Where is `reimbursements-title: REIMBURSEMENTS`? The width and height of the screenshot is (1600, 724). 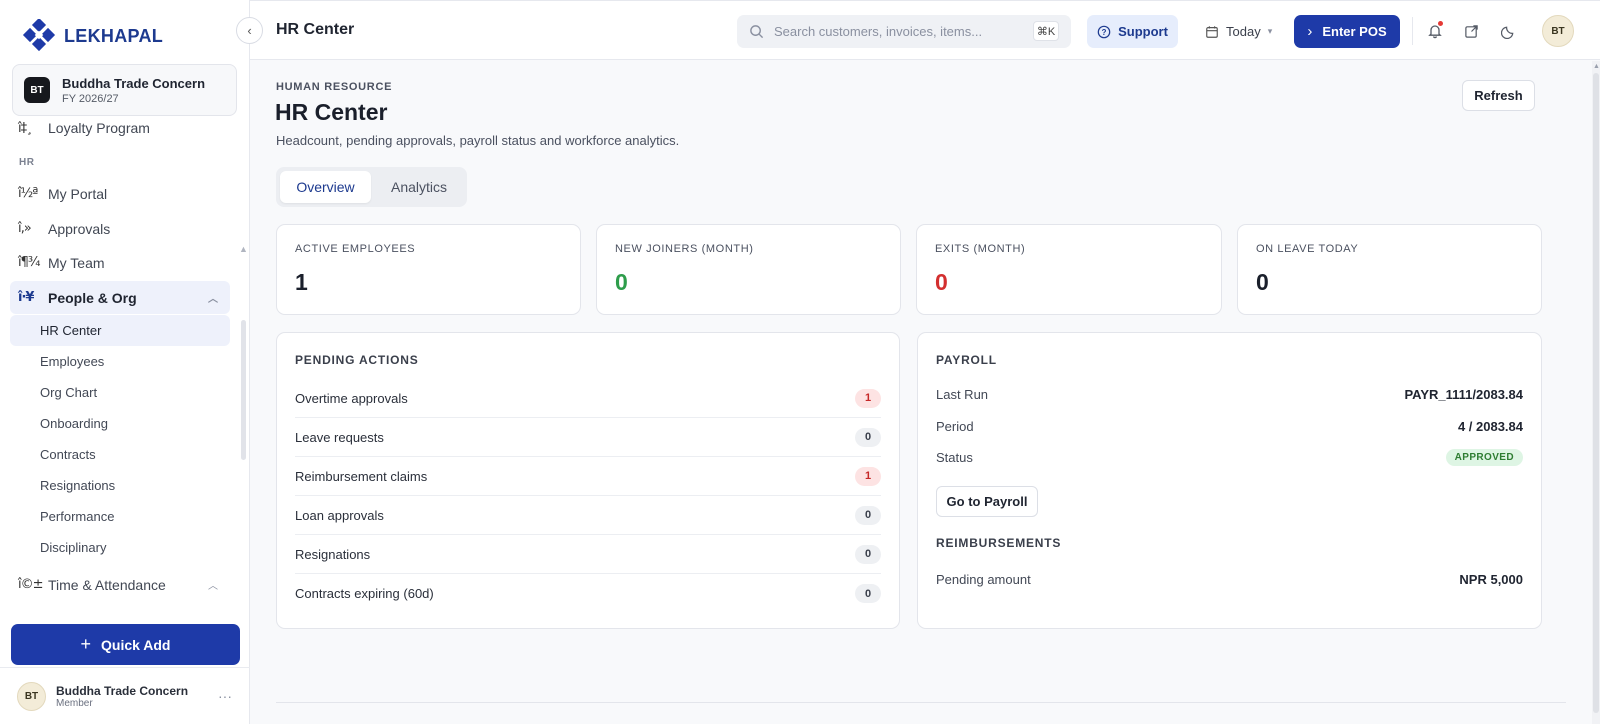 reimbursements-title: REIMBURSEMENTS is located at coordinates (999, 543).